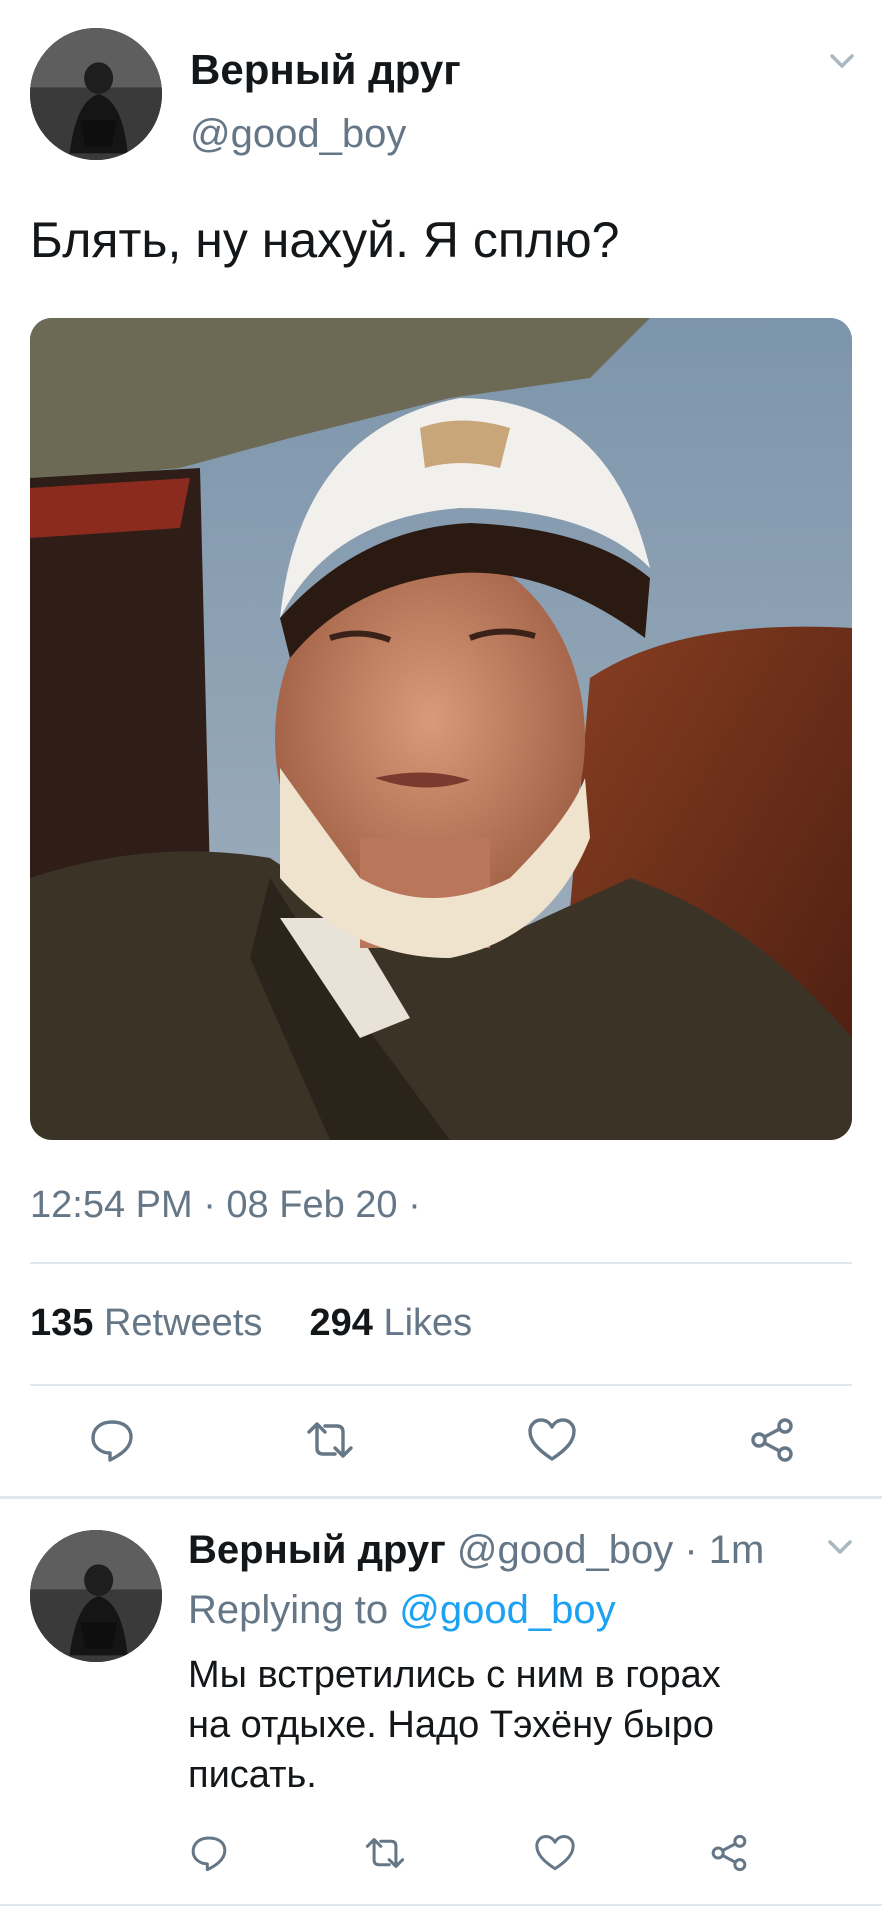 The height and width of the screenshot is (1920, 882). I want to click on reply-avatar, so click(96, 1596).